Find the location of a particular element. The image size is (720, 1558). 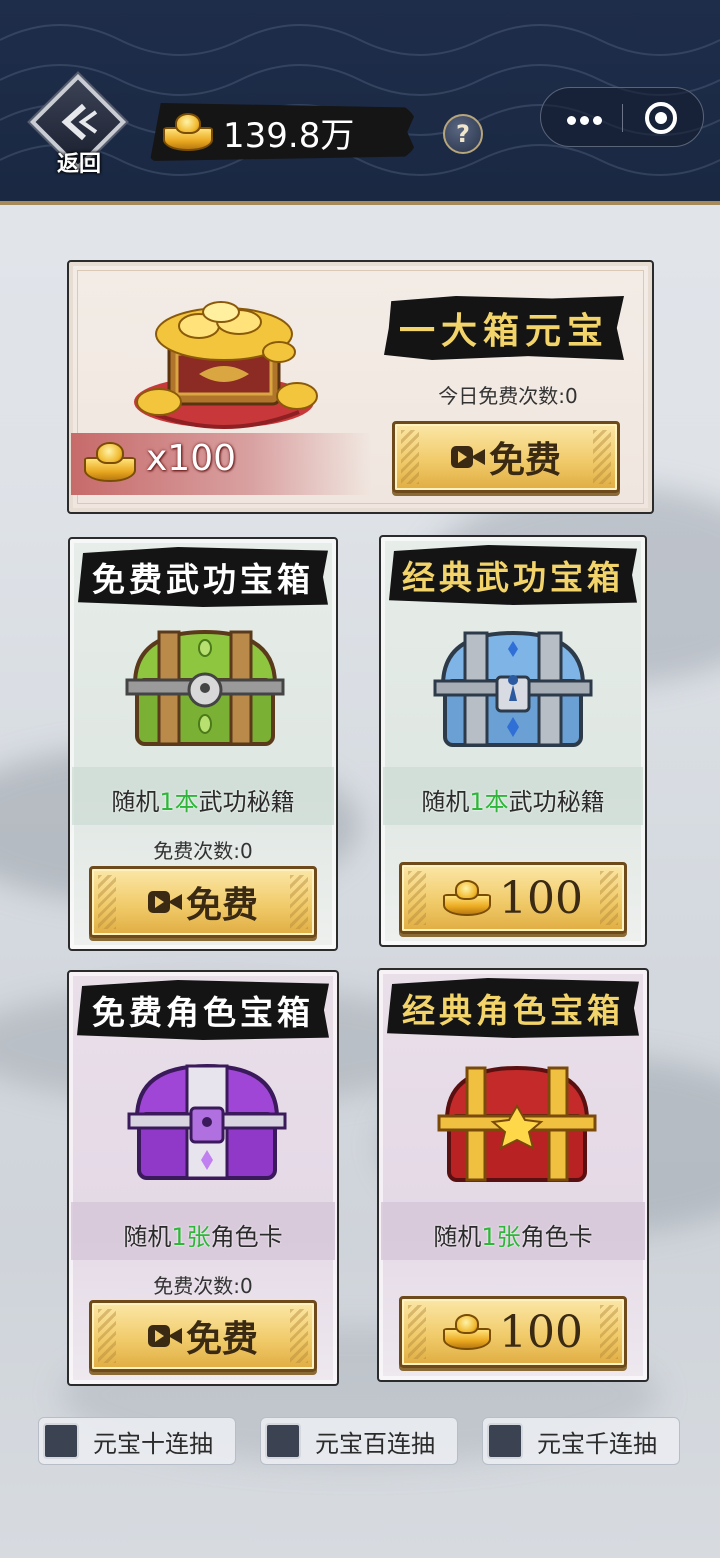

purple-chest-icon is located at coordinates (207, 1121).